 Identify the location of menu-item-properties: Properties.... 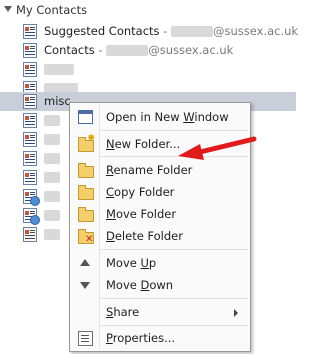
(160, 338).